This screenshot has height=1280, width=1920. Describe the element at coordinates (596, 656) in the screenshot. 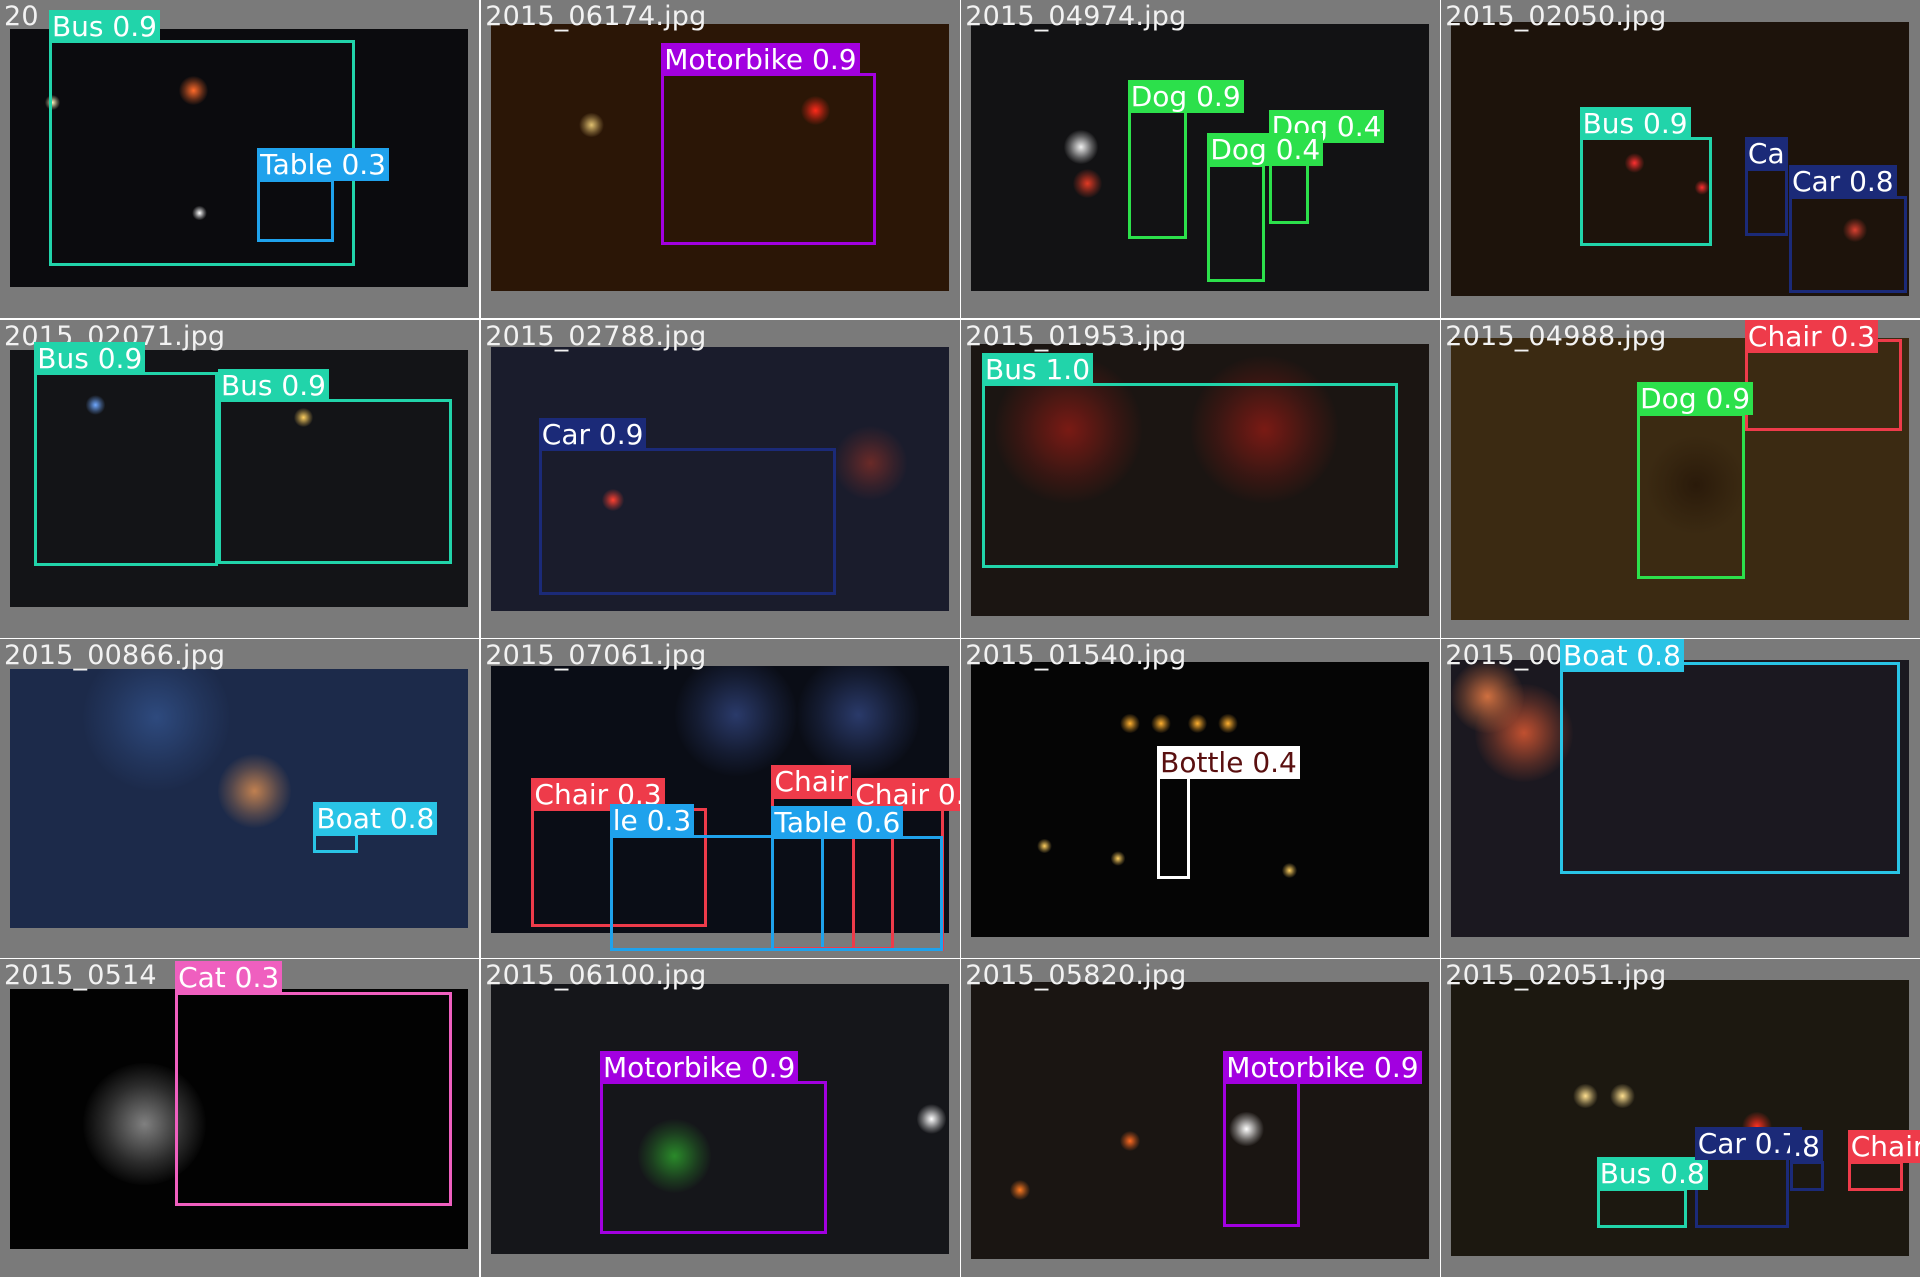

I see `file-name-label: 2015_07061.jpg` at that location.